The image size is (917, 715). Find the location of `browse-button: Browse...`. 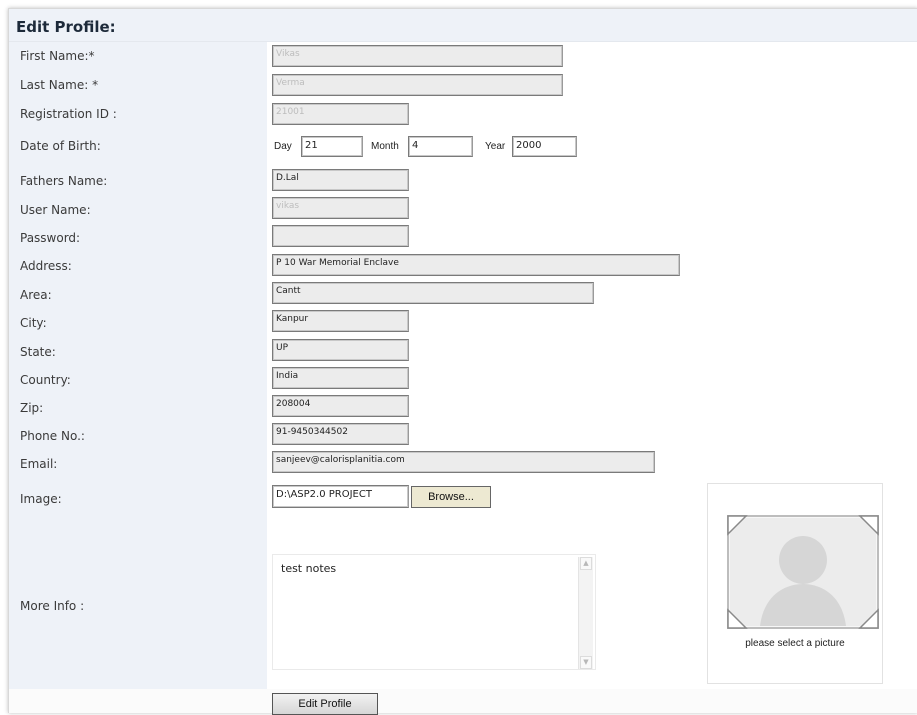

browse-button: Browse... is located at coordinates (451, 497).